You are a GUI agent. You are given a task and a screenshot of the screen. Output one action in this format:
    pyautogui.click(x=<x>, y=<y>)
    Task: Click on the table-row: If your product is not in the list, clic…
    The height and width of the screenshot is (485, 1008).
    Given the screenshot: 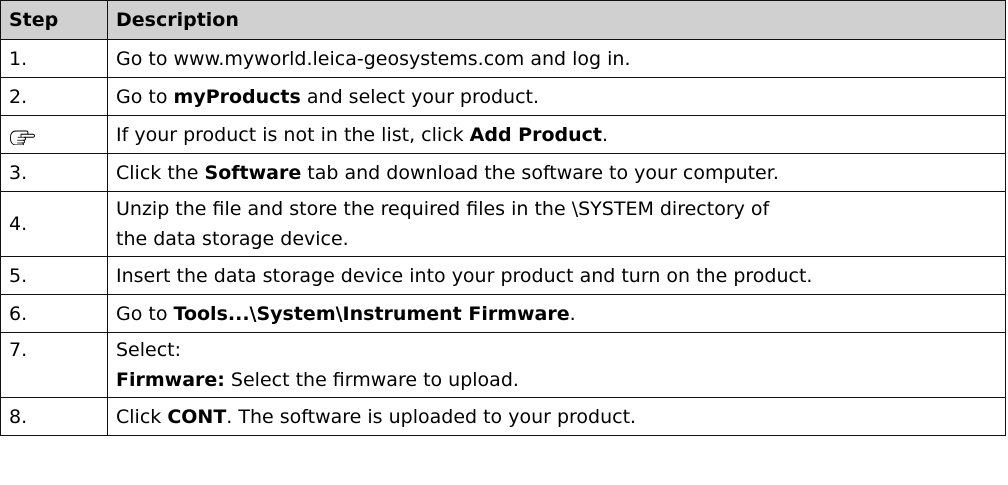 What is the action you would take?
    pyautogui.click(x=503, y=134)
    